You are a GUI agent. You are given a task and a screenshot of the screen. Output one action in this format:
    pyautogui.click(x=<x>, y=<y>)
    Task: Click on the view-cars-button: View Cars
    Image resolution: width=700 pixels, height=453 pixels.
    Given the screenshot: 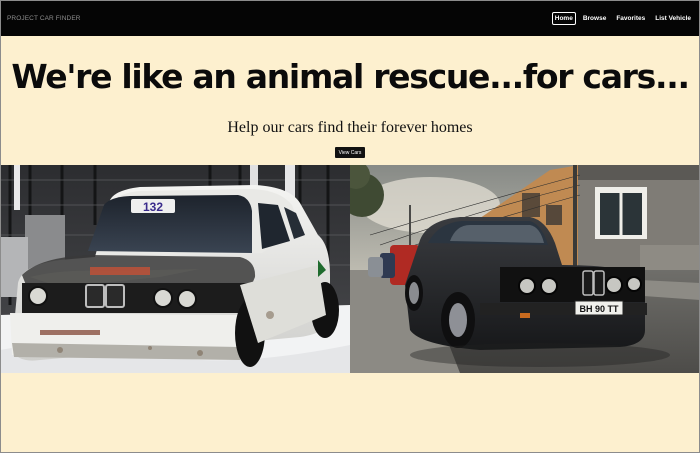 What is the action you would take?
    pyautogui.click(x=350, y=152)
    